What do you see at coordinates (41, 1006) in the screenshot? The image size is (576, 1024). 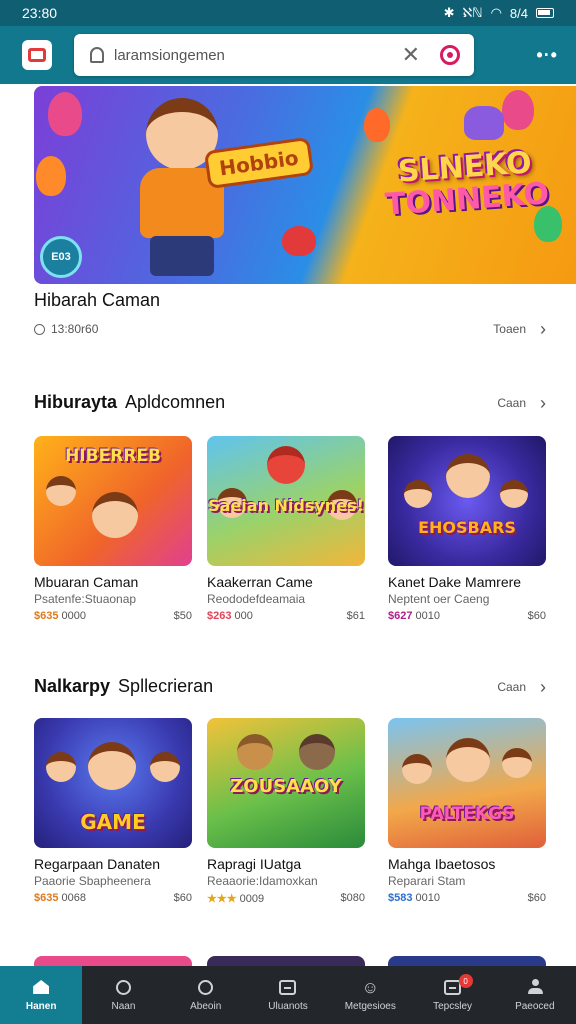 I see `nav-label: Hanen` at bounding box center [41, 1006].